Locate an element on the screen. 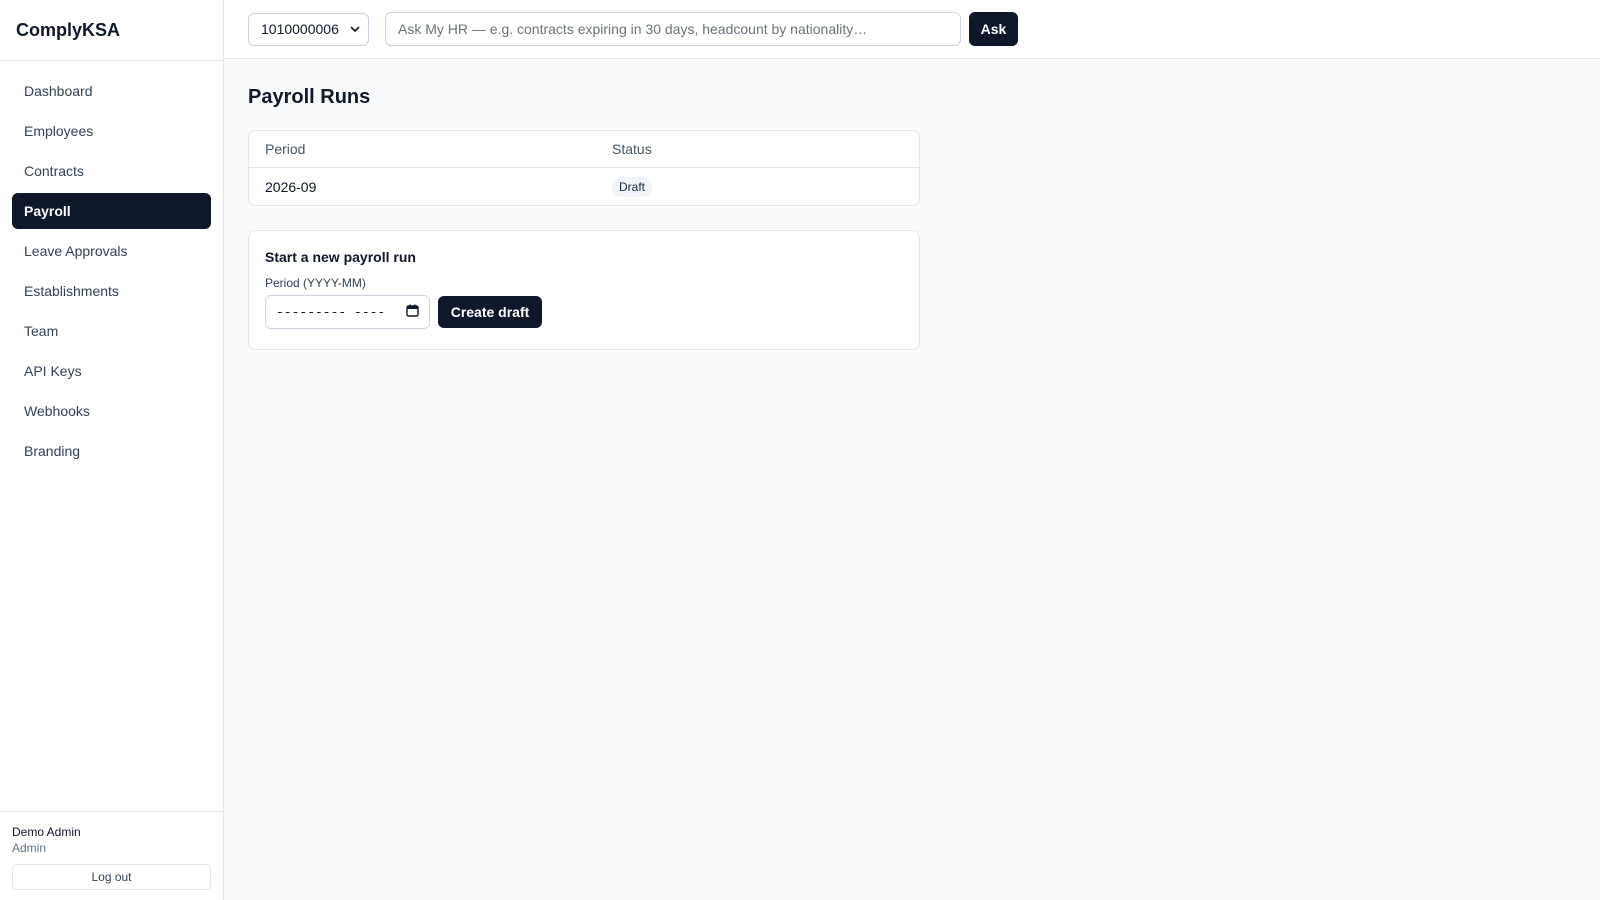 The width and height of the screenshot is (1600, 900). sidebar-item-employees: Employees is located at coordinates (111, 131).